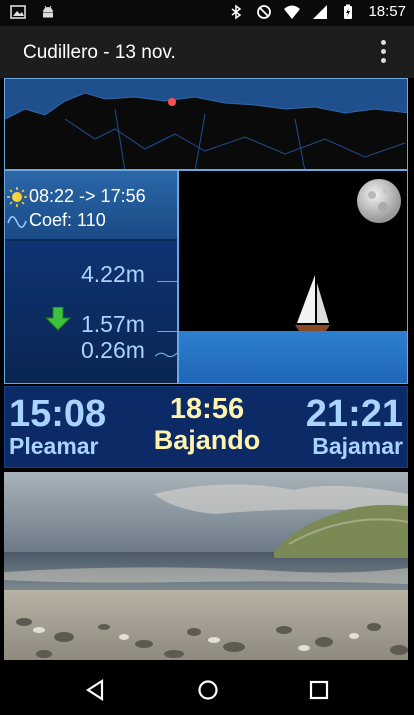 Image resolution: width=414 pixels, height=715 pixels. What do you see at coordinates (48, 11) in the screenshot?
I see `android-icon` at bounding box center [48, 11].